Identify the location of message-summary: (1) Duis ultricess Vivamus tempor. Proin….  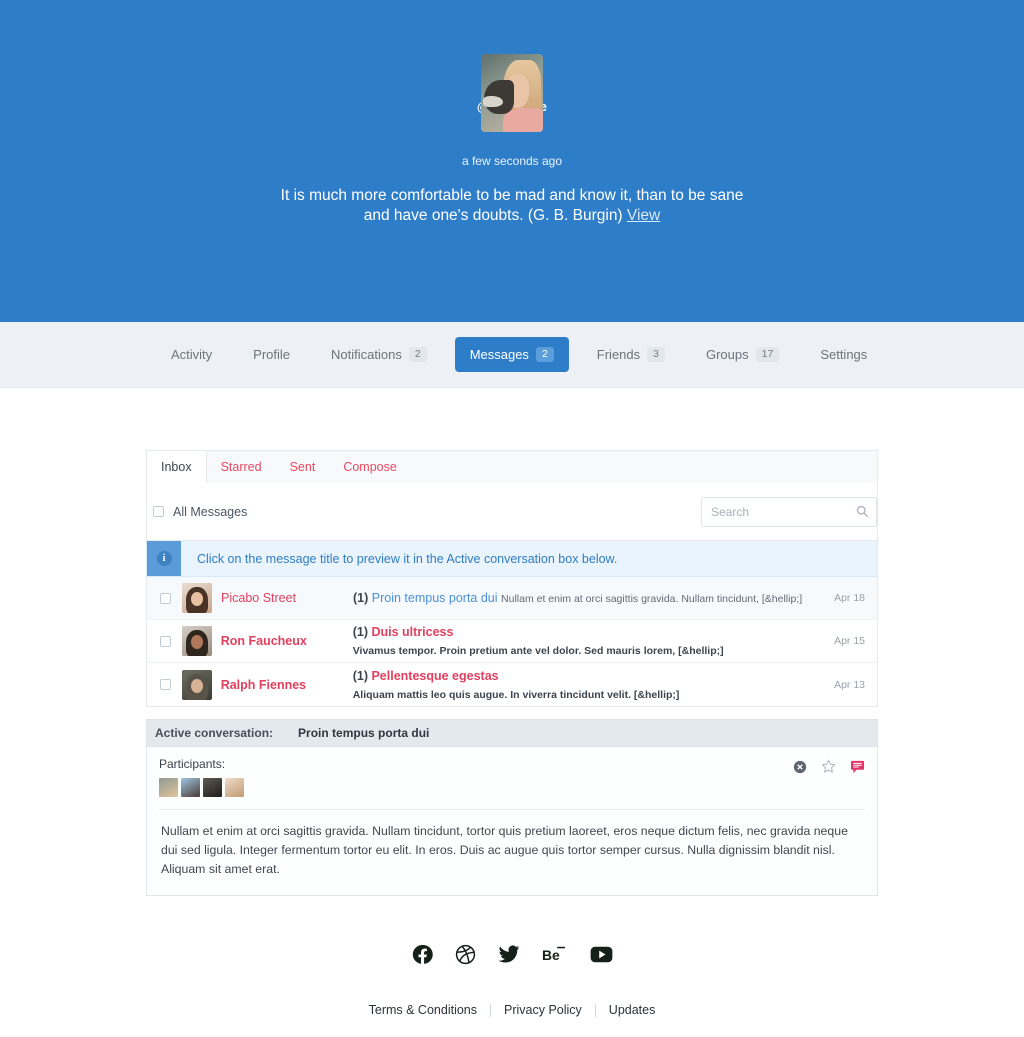
(588, 641).